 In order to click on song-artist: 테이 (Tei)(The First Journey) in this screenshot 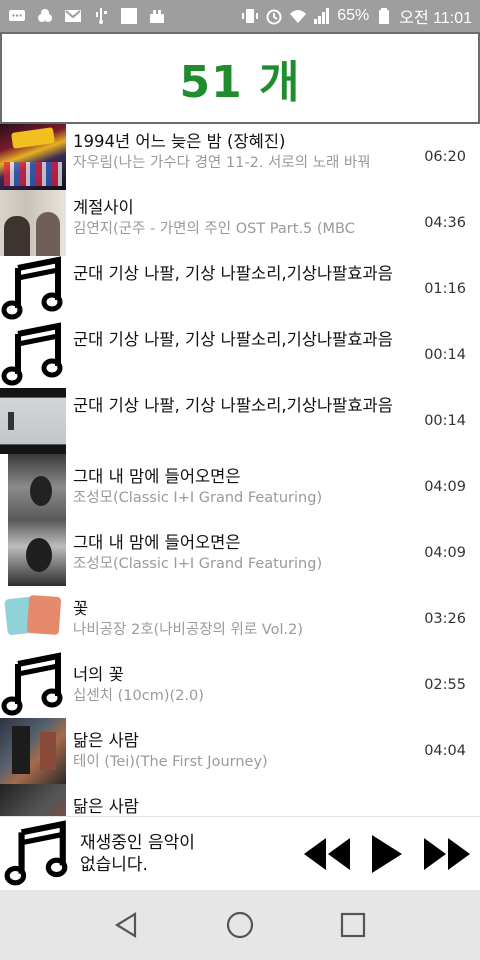, I will do `click(170, 762)`.